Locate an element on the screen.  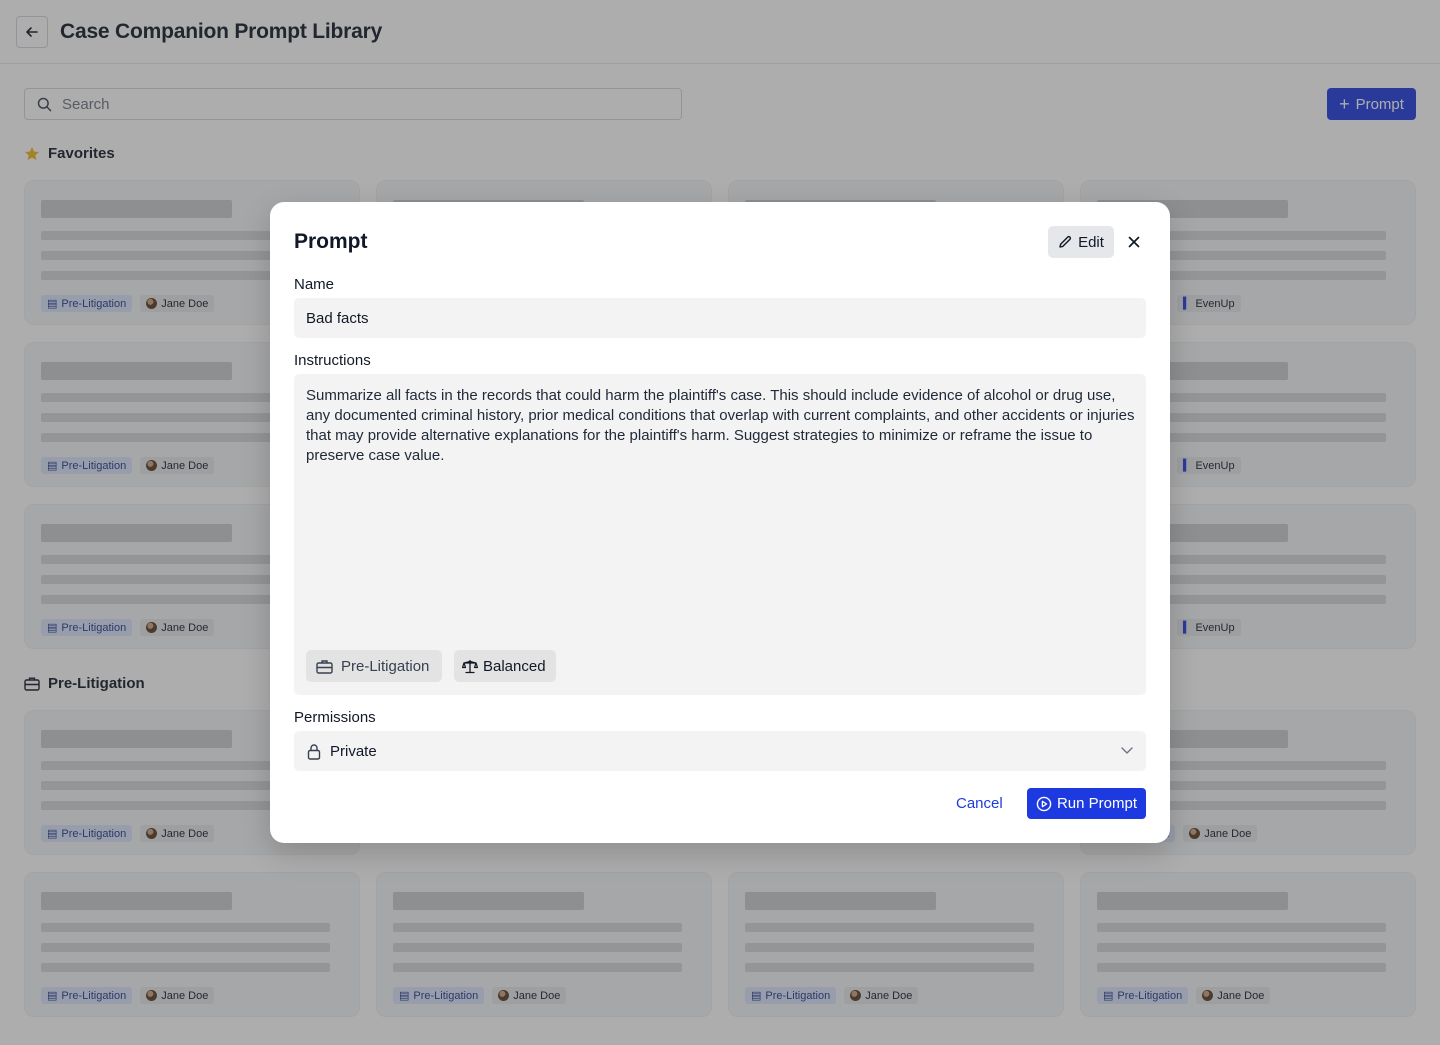
instructions-label: Instructions is located at coordinates (332, 360).